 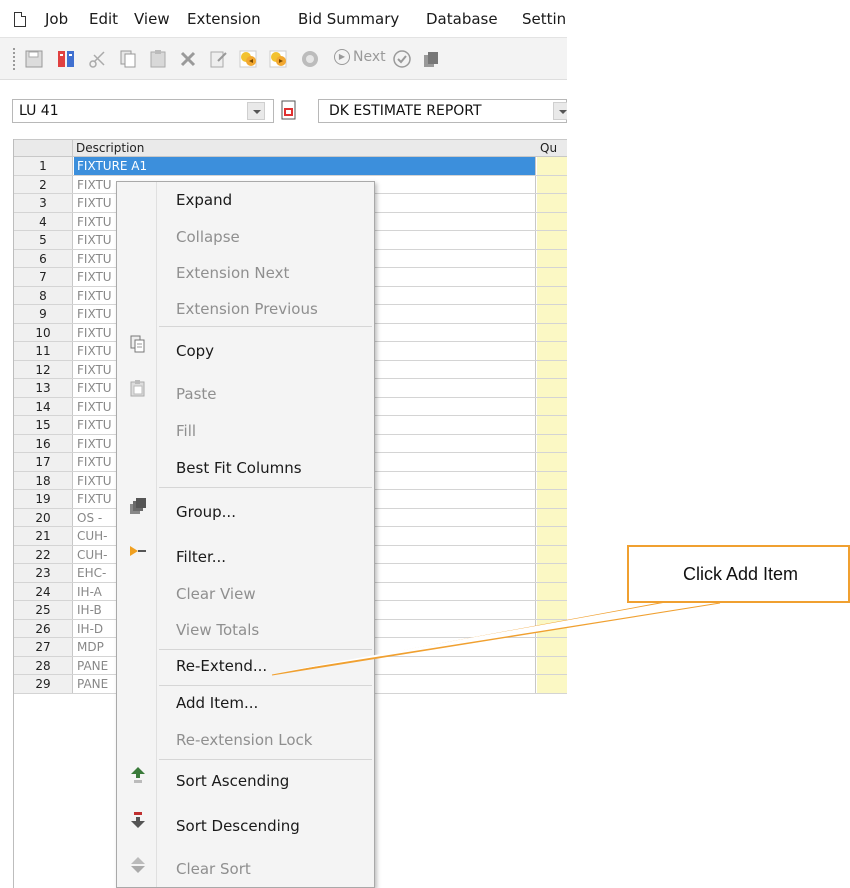 What do you see at coordinates (462, 19) in the screenshot?
I see `menu-database: Database` at bounding box center [462, 19].